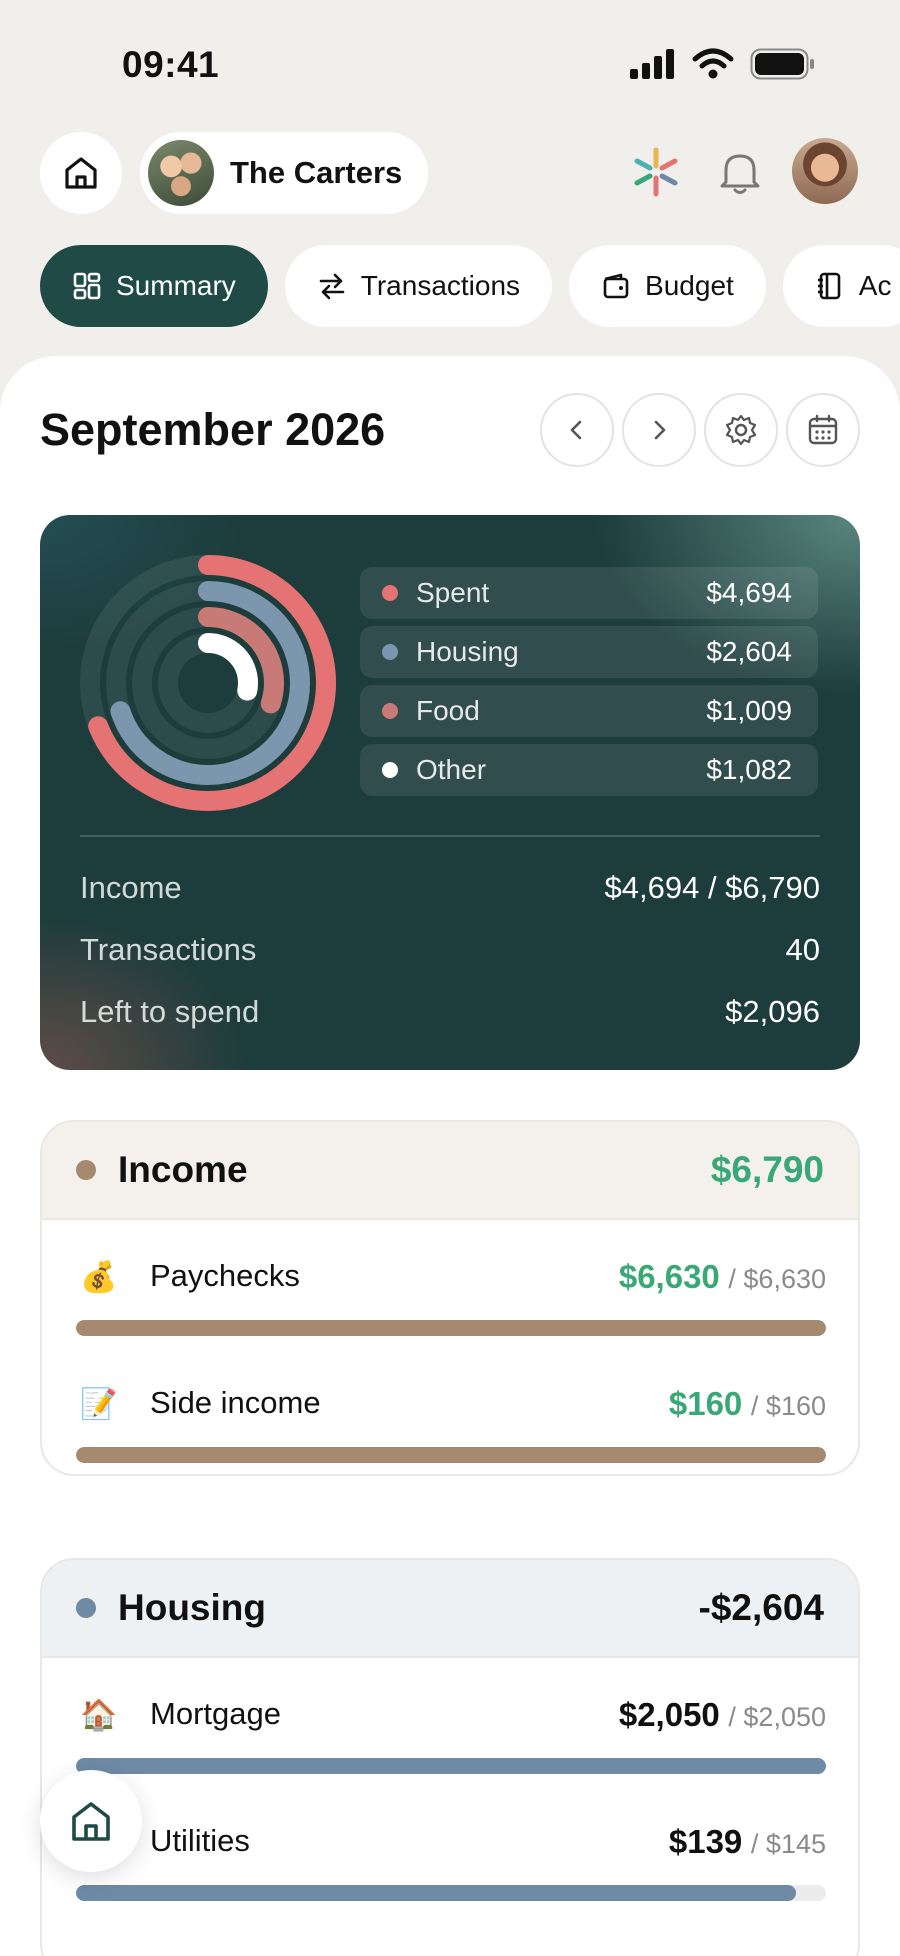 This screenshot has width=900, height=1956. Describe the element at coordinates (200, 1840) in the screenshot. I see `item-name: Utilities` at that location.